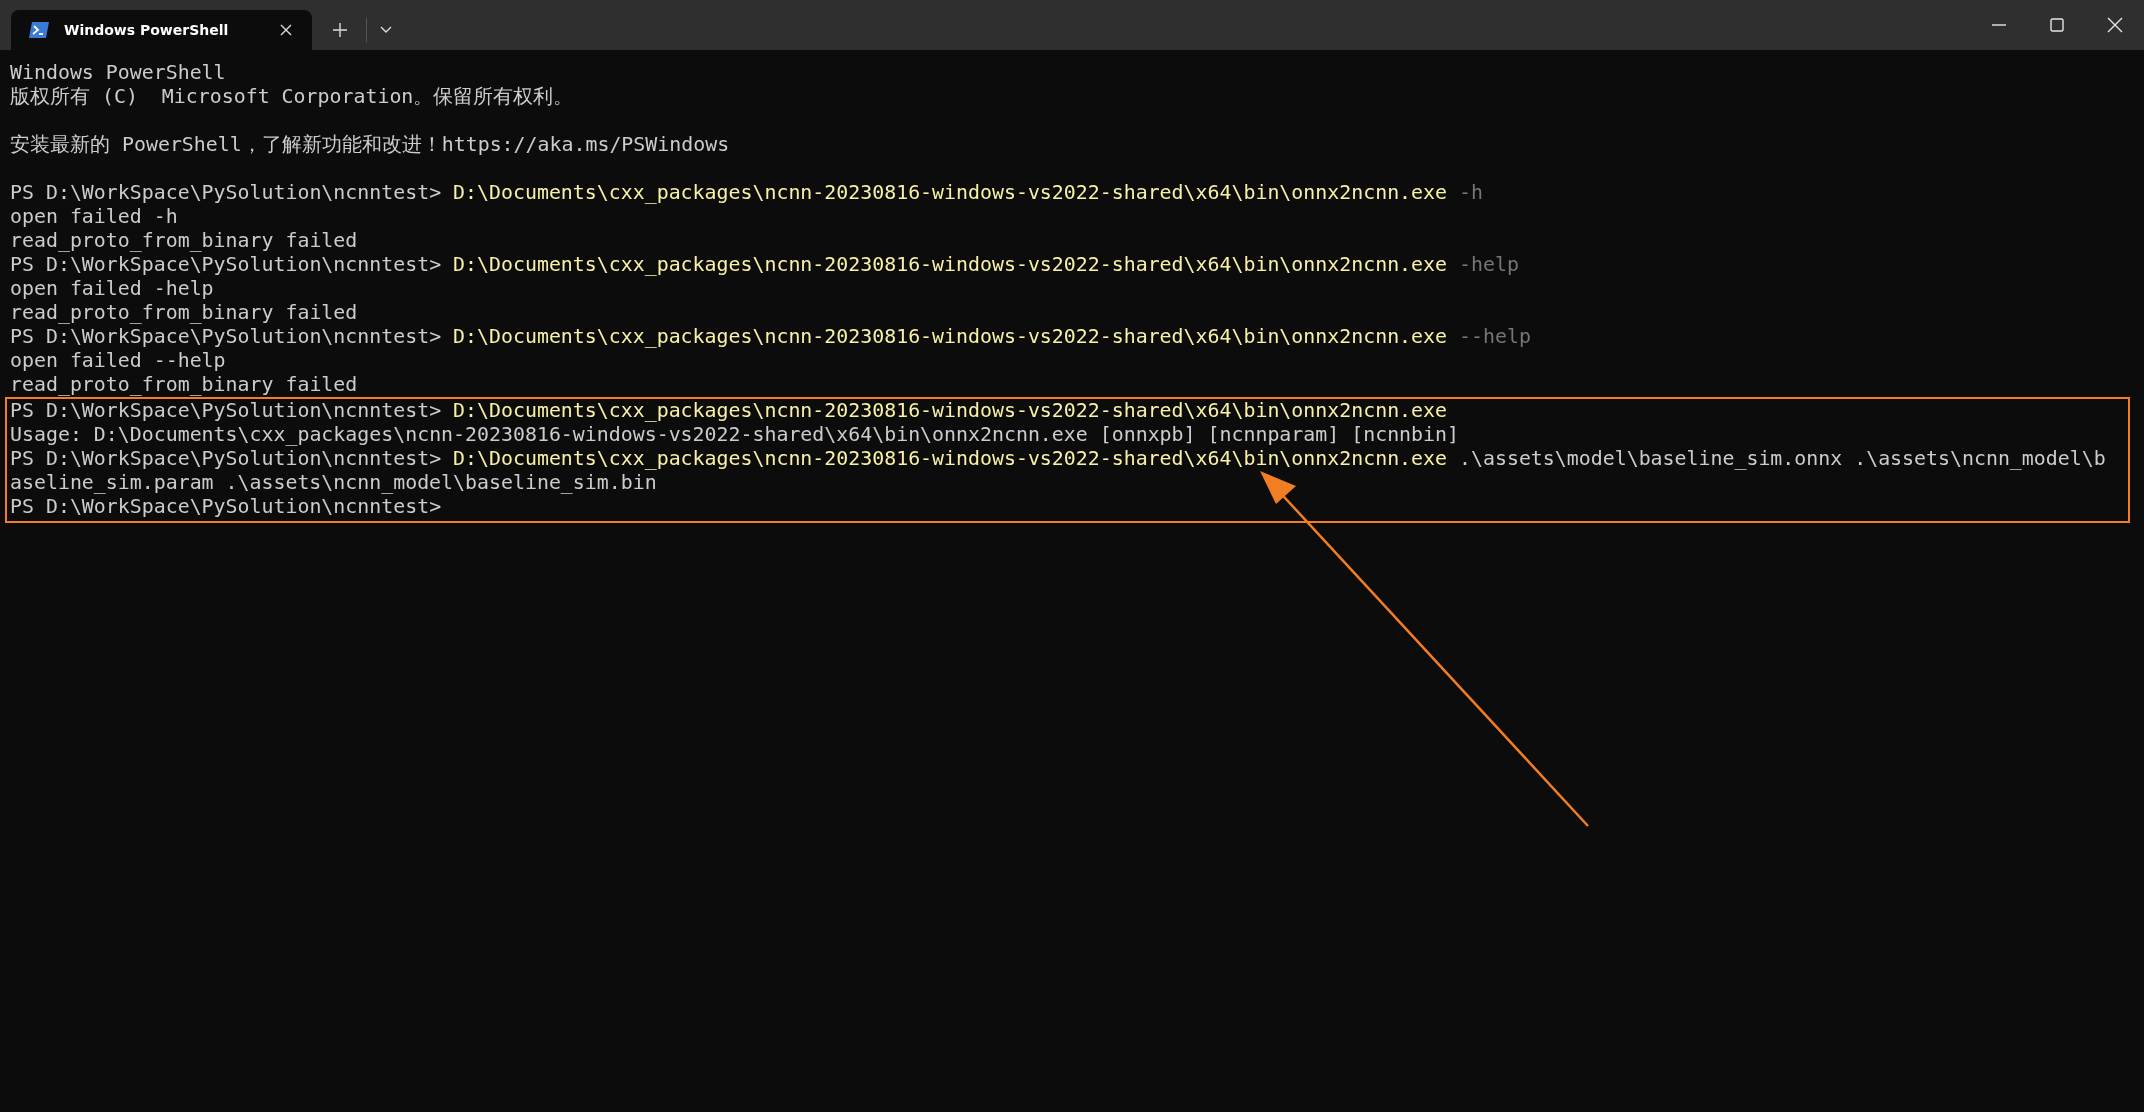  What do you see at coordinates (39, 30) in the screenshot?
I see `powershell-icon` at bounding box center [39, 30].